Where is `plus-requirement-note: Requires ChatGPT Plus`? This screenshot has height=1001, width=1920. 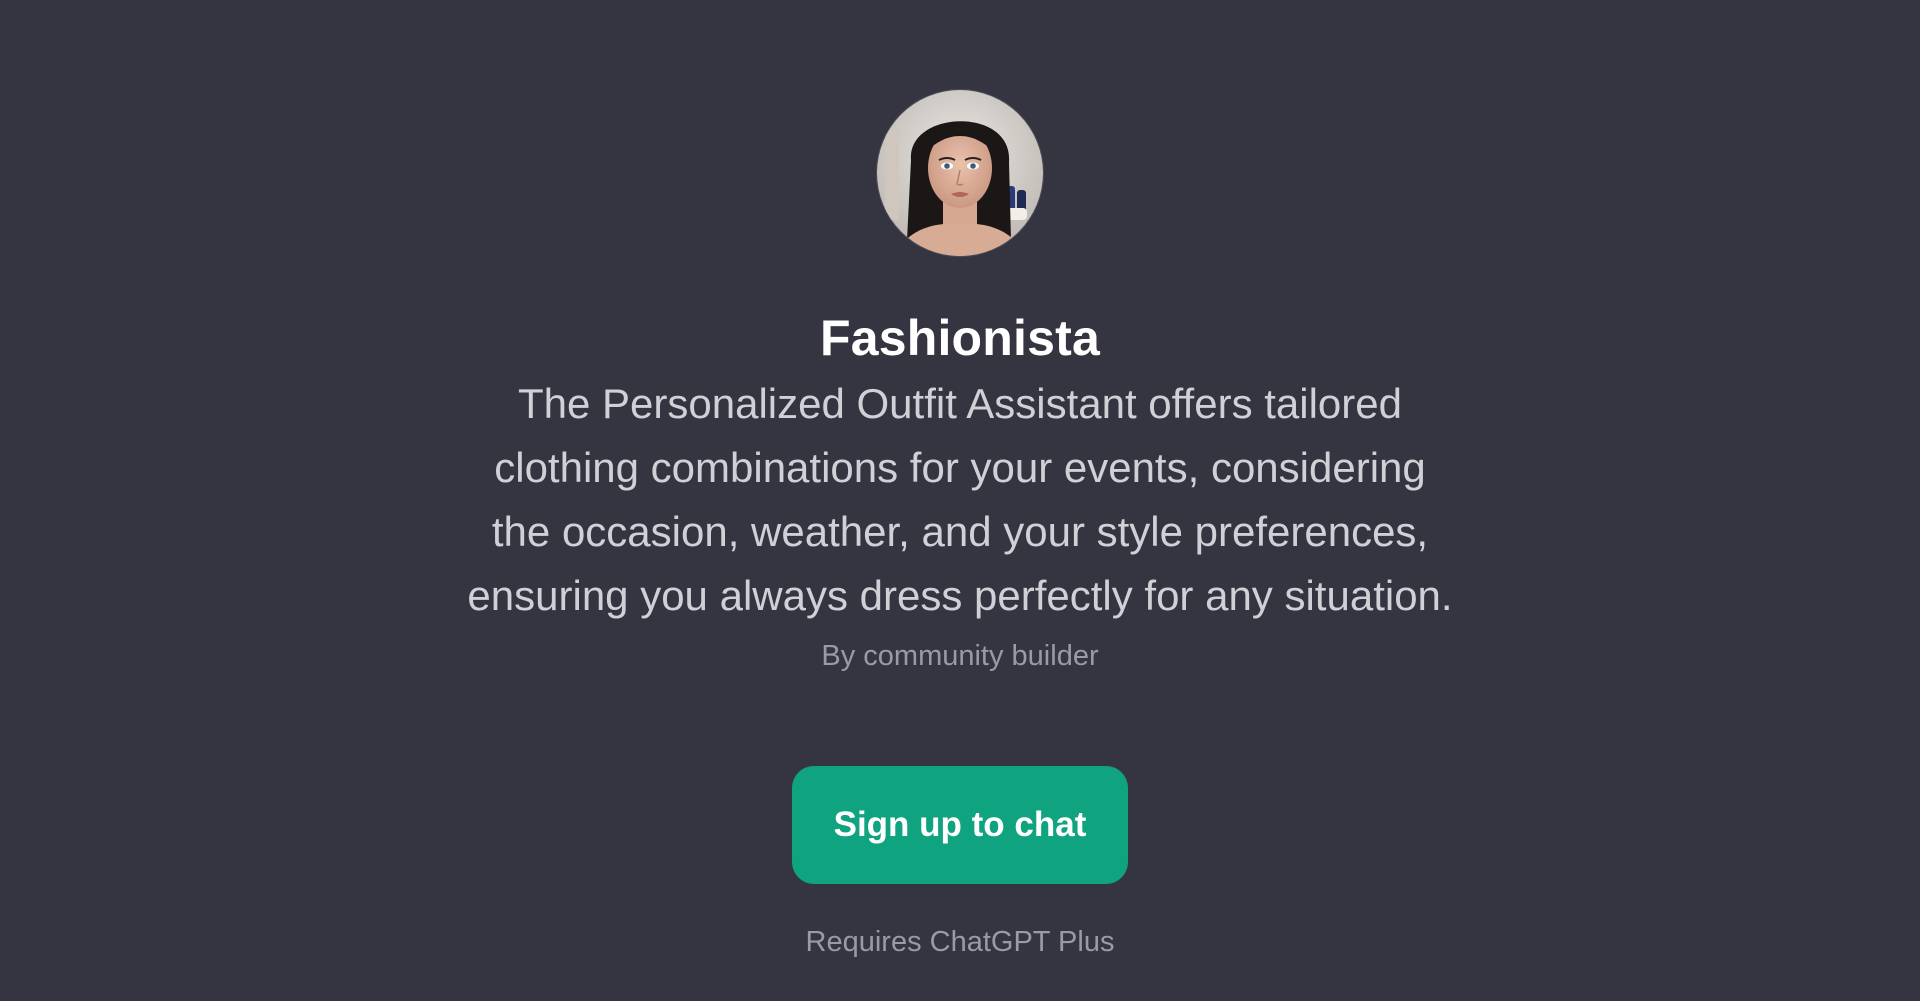
plus-requirement-note: Requires ChatGPT Plus is located at coordinates (960, 942).